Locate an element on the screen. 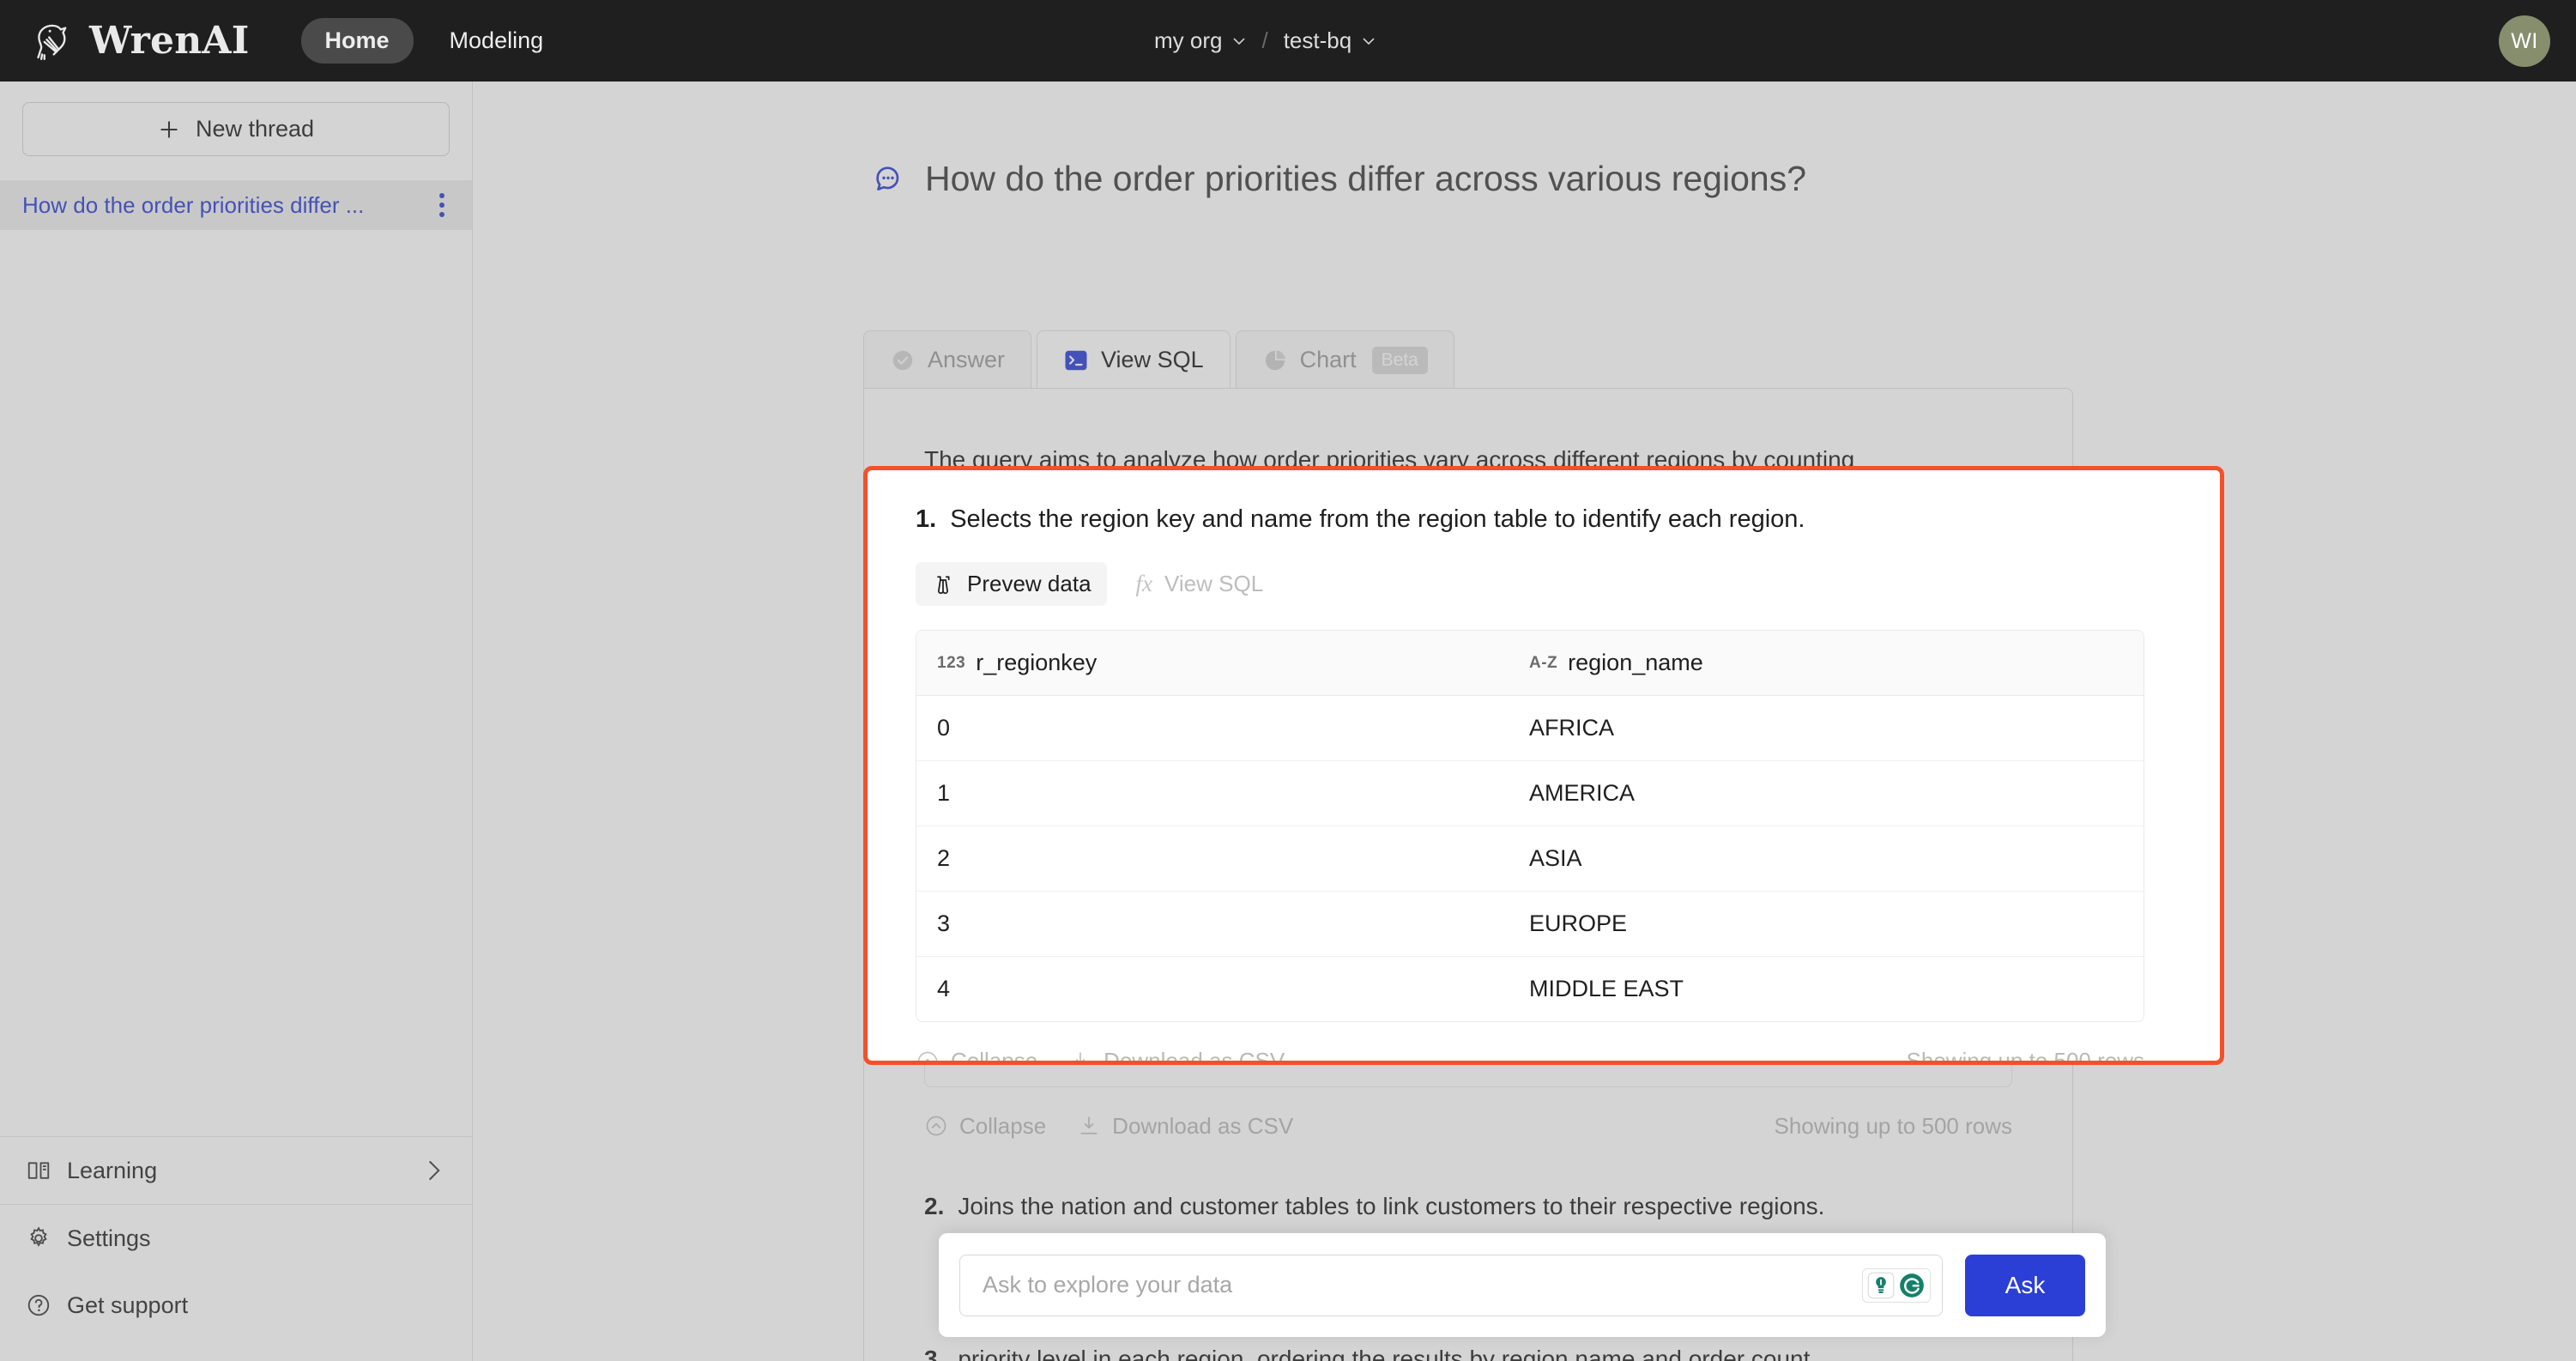 The height and width of the screenshot is (1361, 2576). table-cell: 0 is located at coordinates (944, 728).